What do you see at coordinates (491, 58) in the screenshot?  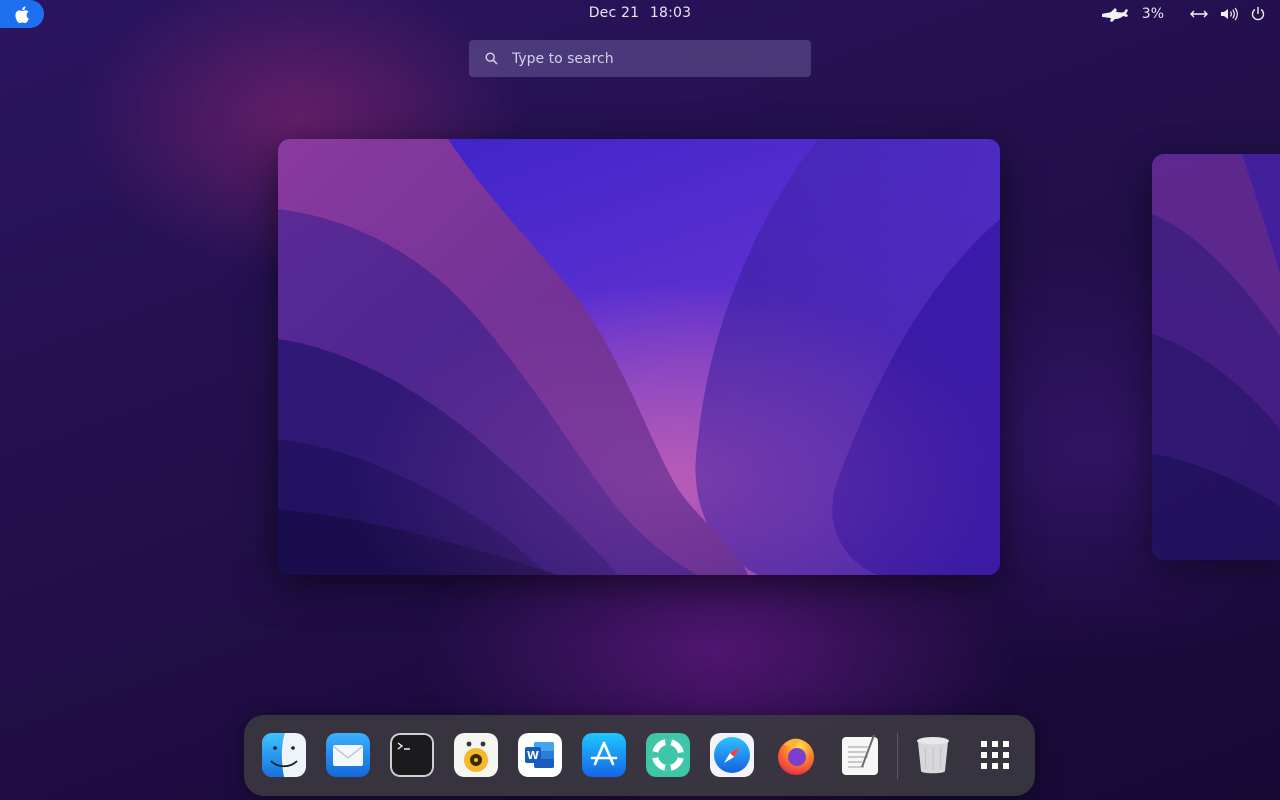 I see `search-icon` at bounding box center [491, 58].